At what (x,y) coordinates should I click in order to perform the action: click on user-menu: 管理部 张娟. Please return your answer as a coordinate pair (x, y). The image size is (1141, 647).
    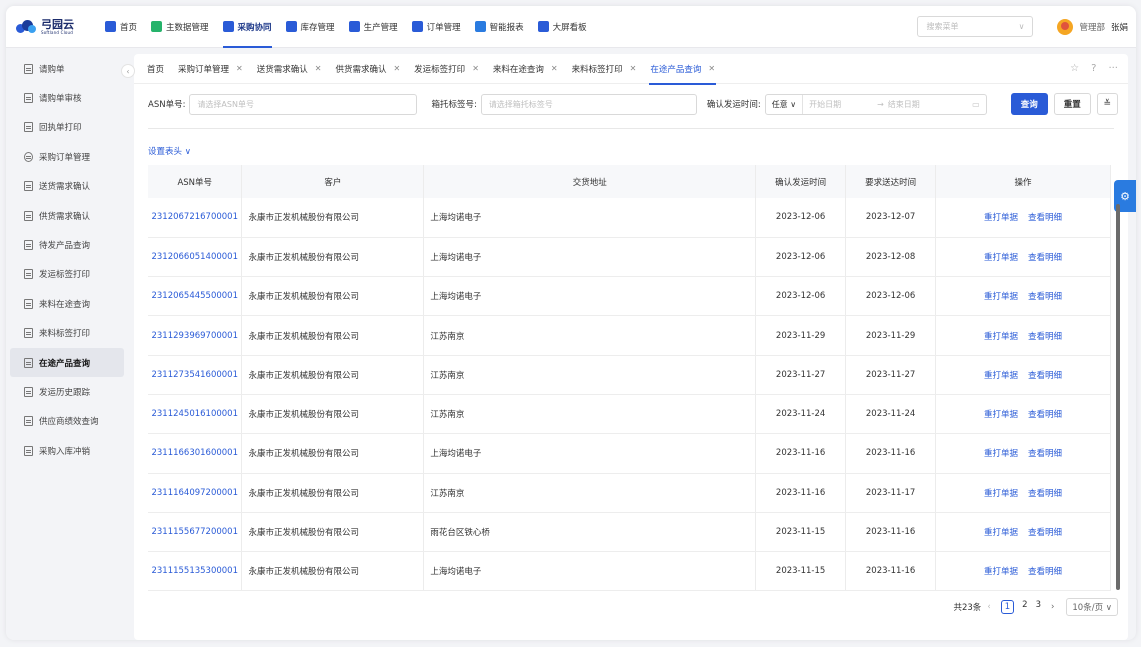
    Looking at the image, I should click on (1092, 26).